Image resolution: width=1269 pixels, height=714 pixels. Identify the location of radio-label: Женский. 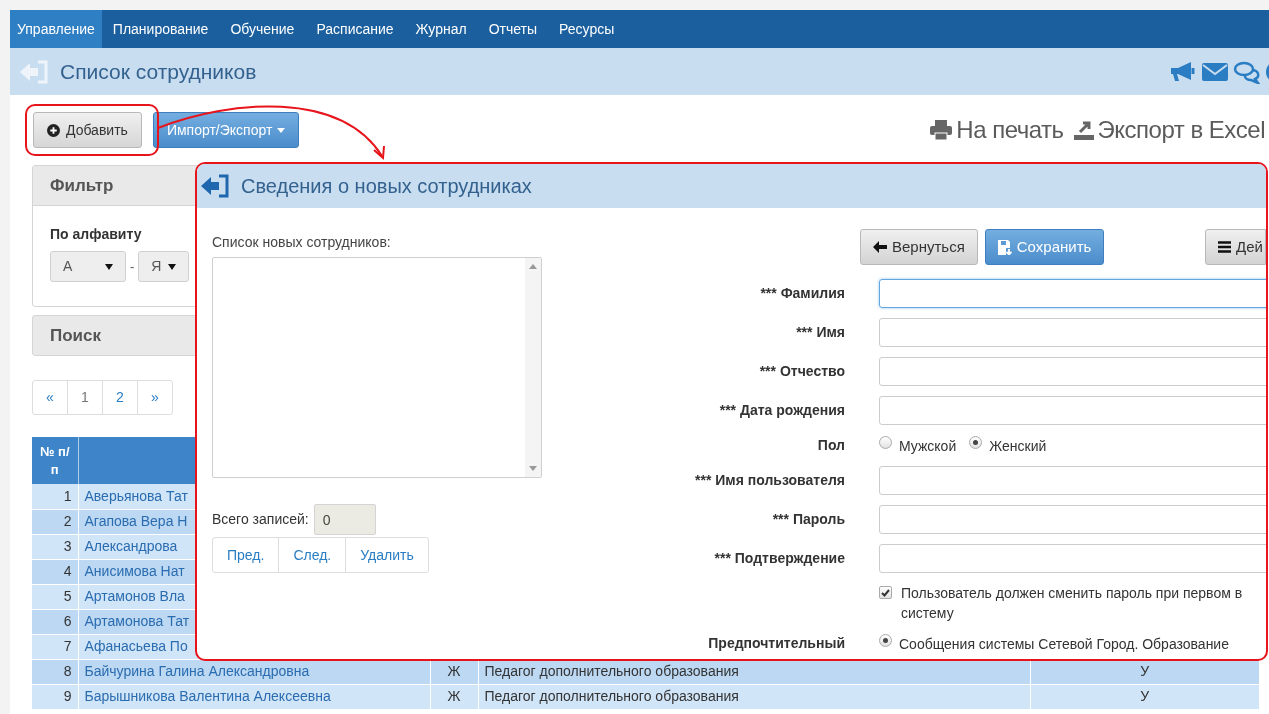
(1018, 446).